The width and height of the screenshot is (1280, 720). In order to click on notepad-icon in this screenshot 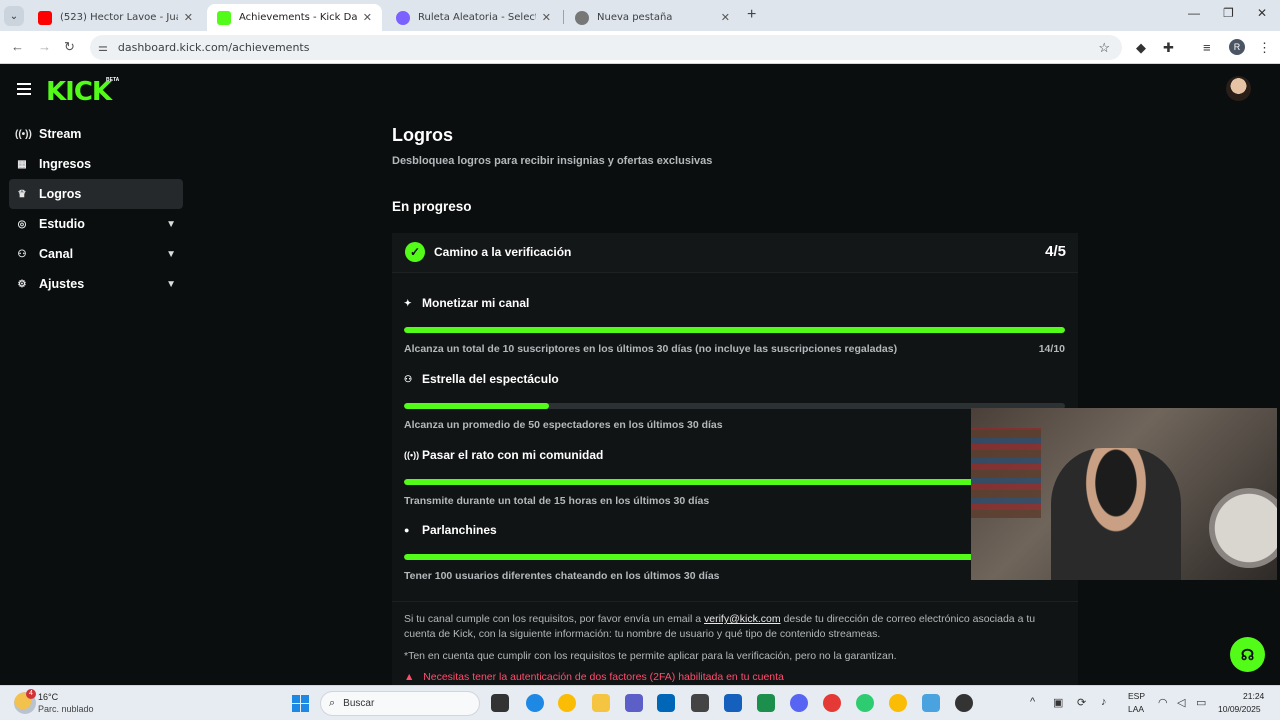, I will do `click(931, 703)`.